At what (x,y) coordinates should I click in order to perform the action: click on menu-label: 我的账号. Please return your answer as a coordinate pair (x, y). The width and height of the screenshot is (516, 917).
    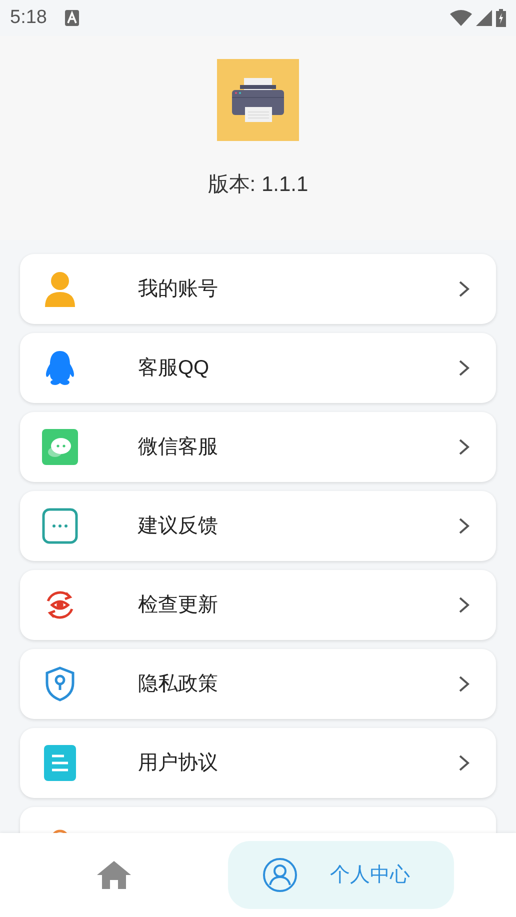
    Looking at the image, I should click on (178, 289).